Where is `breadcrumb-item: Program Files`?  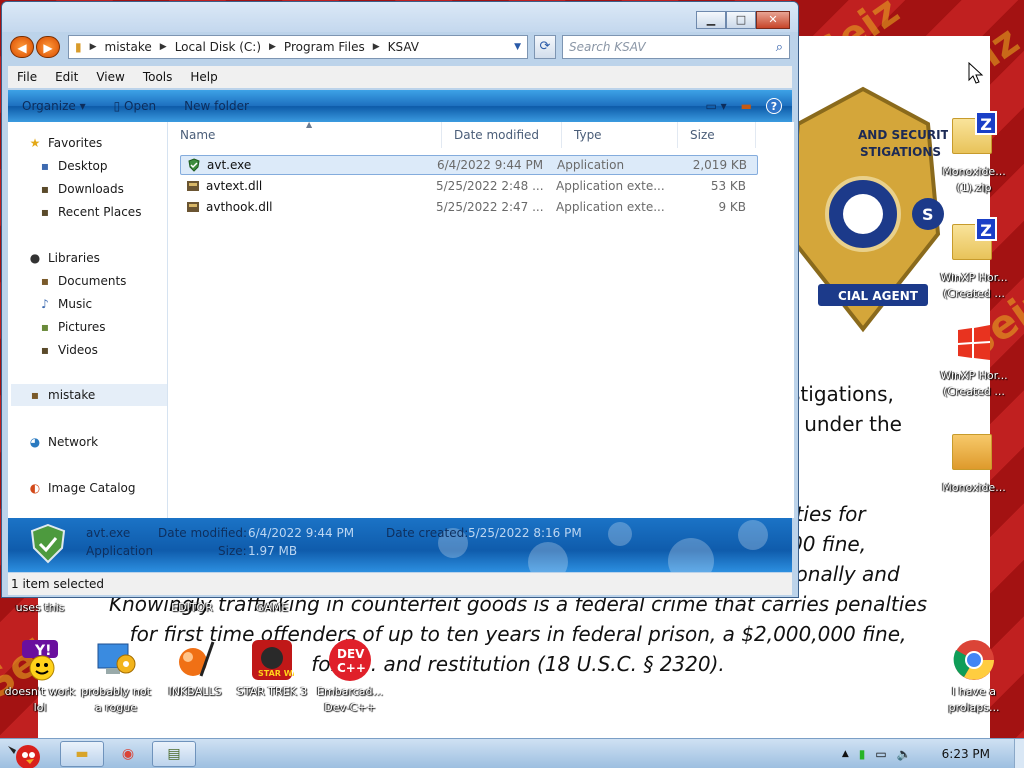
breadcrumb-item: Program Files is located at coordinates (324, 47).